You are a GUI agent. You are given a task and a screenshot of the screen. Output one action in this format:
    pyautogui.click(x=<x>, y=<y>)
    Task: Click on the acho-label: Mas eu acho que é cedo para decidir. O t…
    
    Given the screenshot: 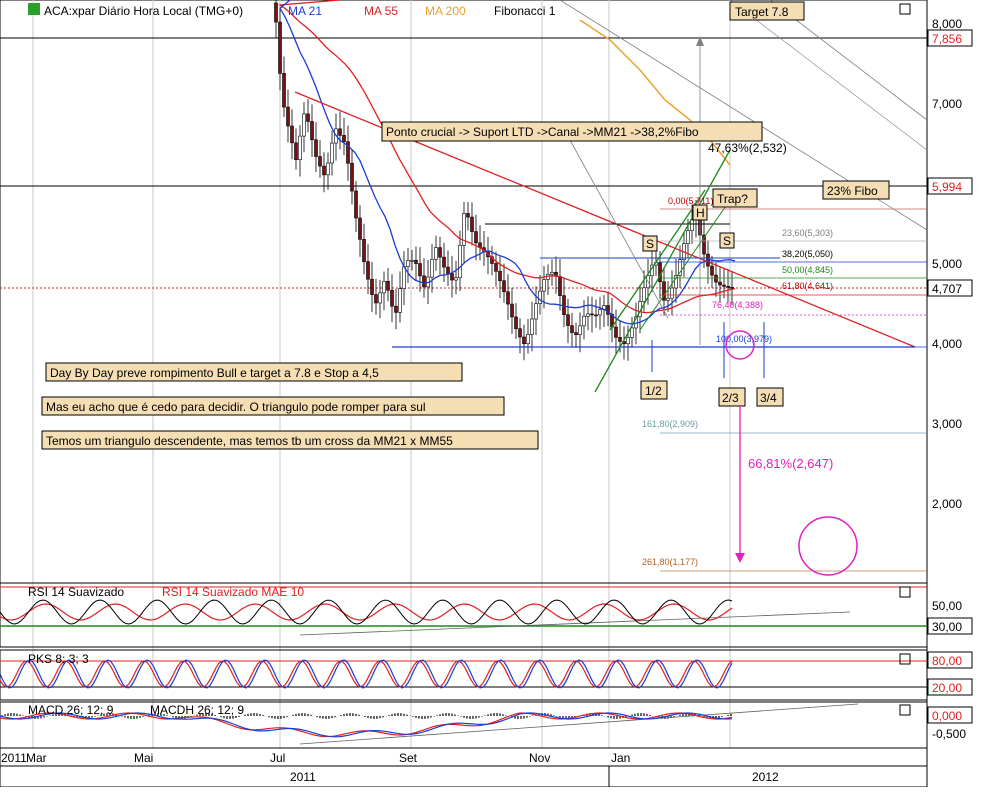 What is the action you would take?
    pyautogui.click(x=236, y=407)
    